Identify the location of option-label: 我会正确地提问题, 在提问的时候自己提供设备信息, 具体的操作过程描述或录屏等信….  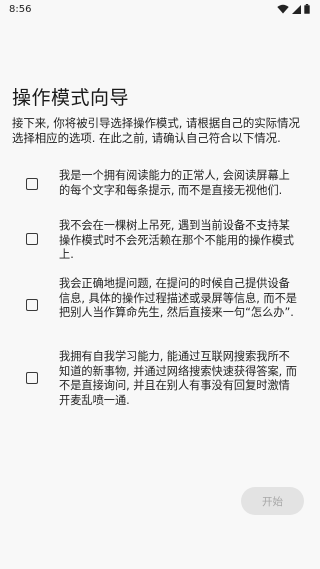
(178, 298).